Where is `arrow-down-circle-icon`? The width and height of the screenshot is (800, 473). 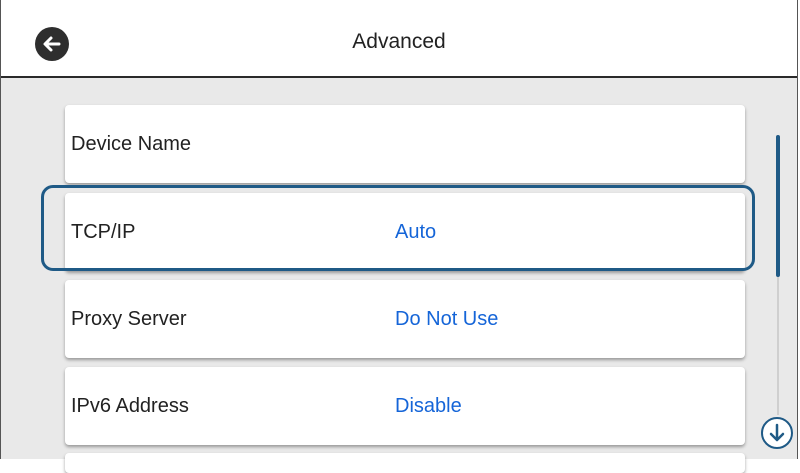
arrow-down-circle-icon is located at coordinates (777, 432).